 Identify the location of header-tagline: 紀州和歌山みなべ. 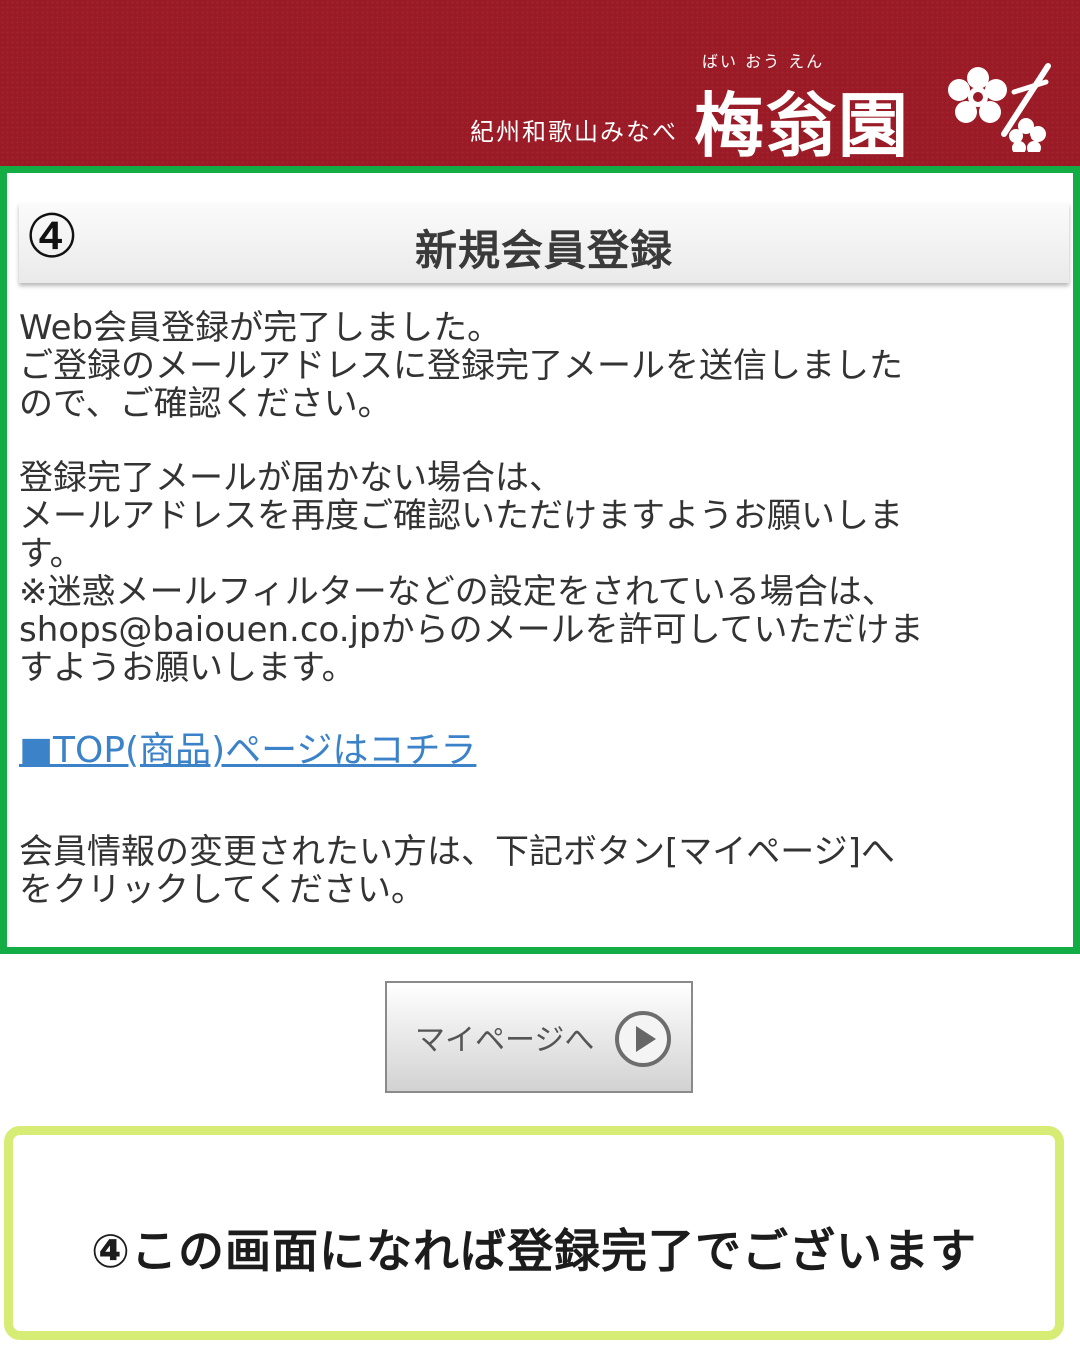
(574, 132).